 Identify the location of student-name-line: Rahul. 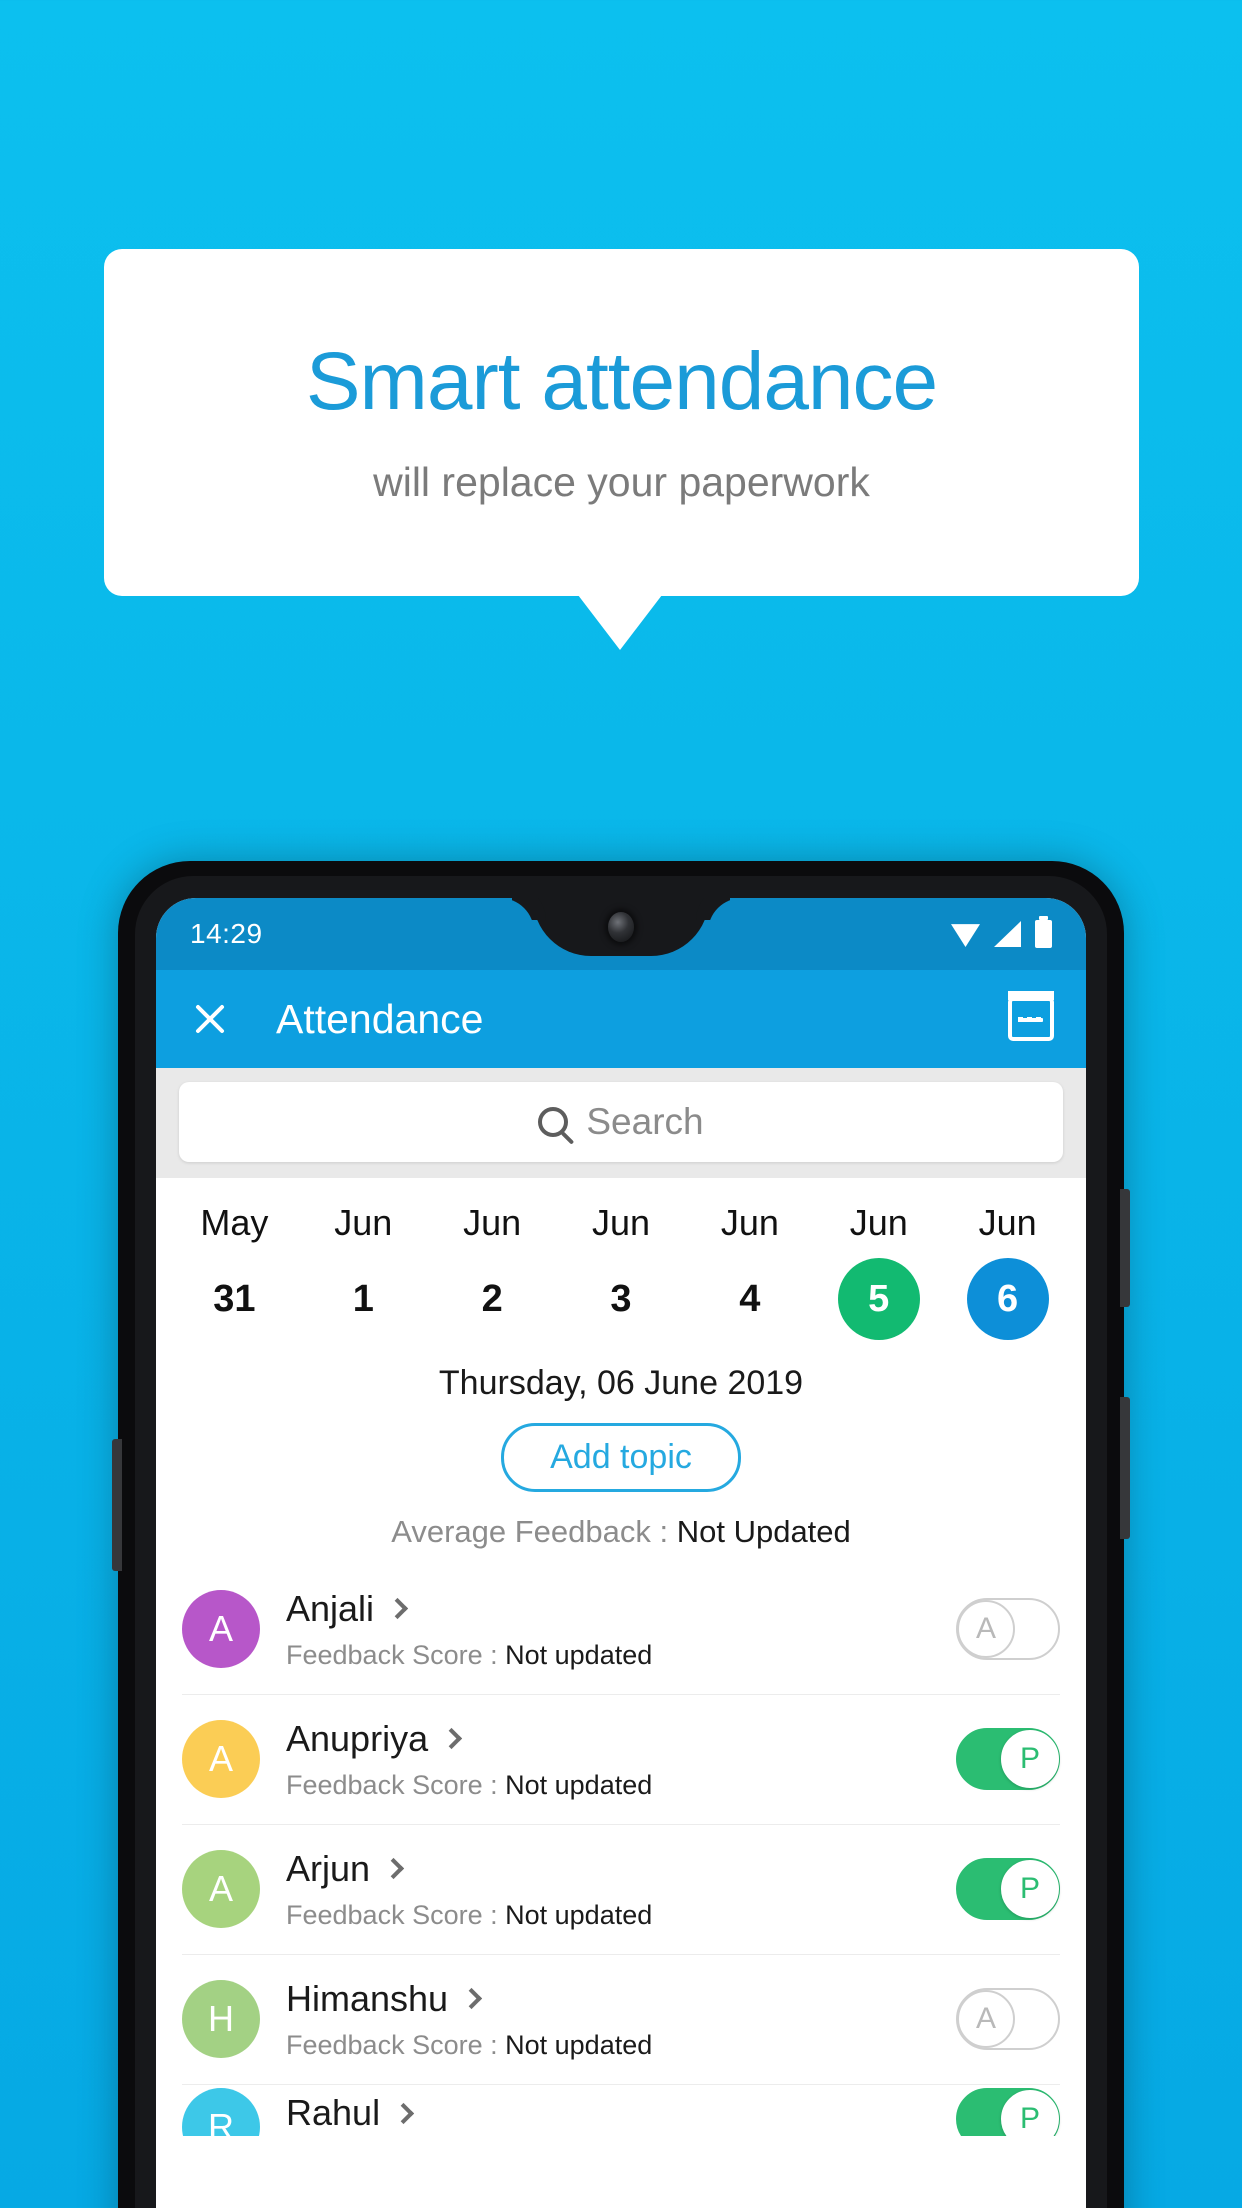
(621, 2113).